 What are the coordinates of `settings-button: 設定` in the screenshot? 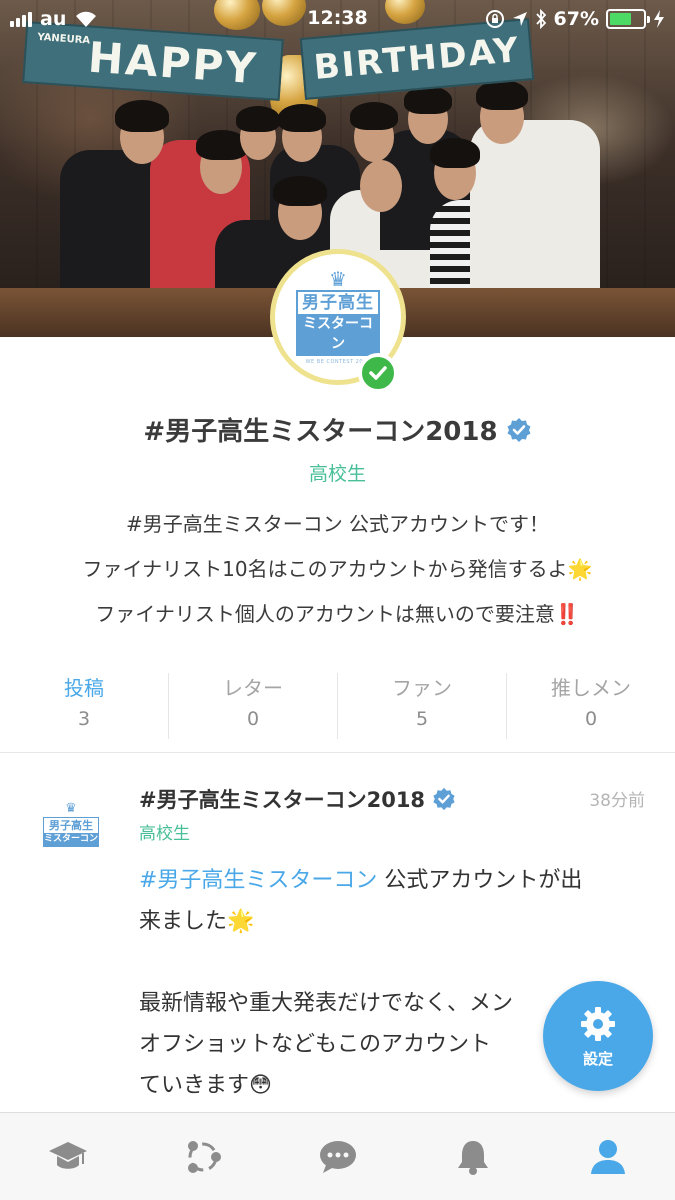 It's located at (598, 1036).